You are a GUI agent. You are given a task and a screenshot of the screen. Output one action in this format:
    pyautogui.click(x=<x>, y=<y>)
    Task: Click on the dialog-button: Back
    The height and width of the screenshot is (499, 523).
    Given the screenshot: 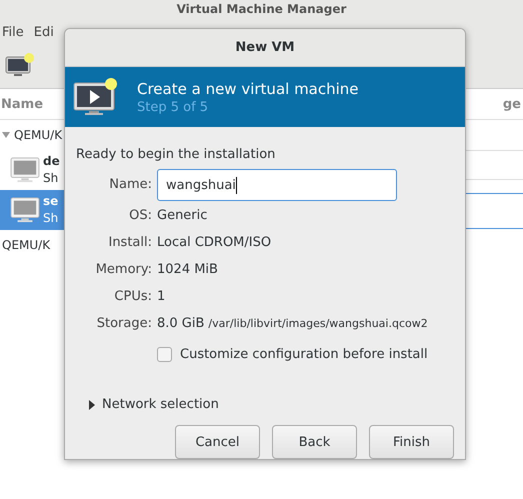 What is the action you would take?
    pyautogui.click(x=314, y=442)
    